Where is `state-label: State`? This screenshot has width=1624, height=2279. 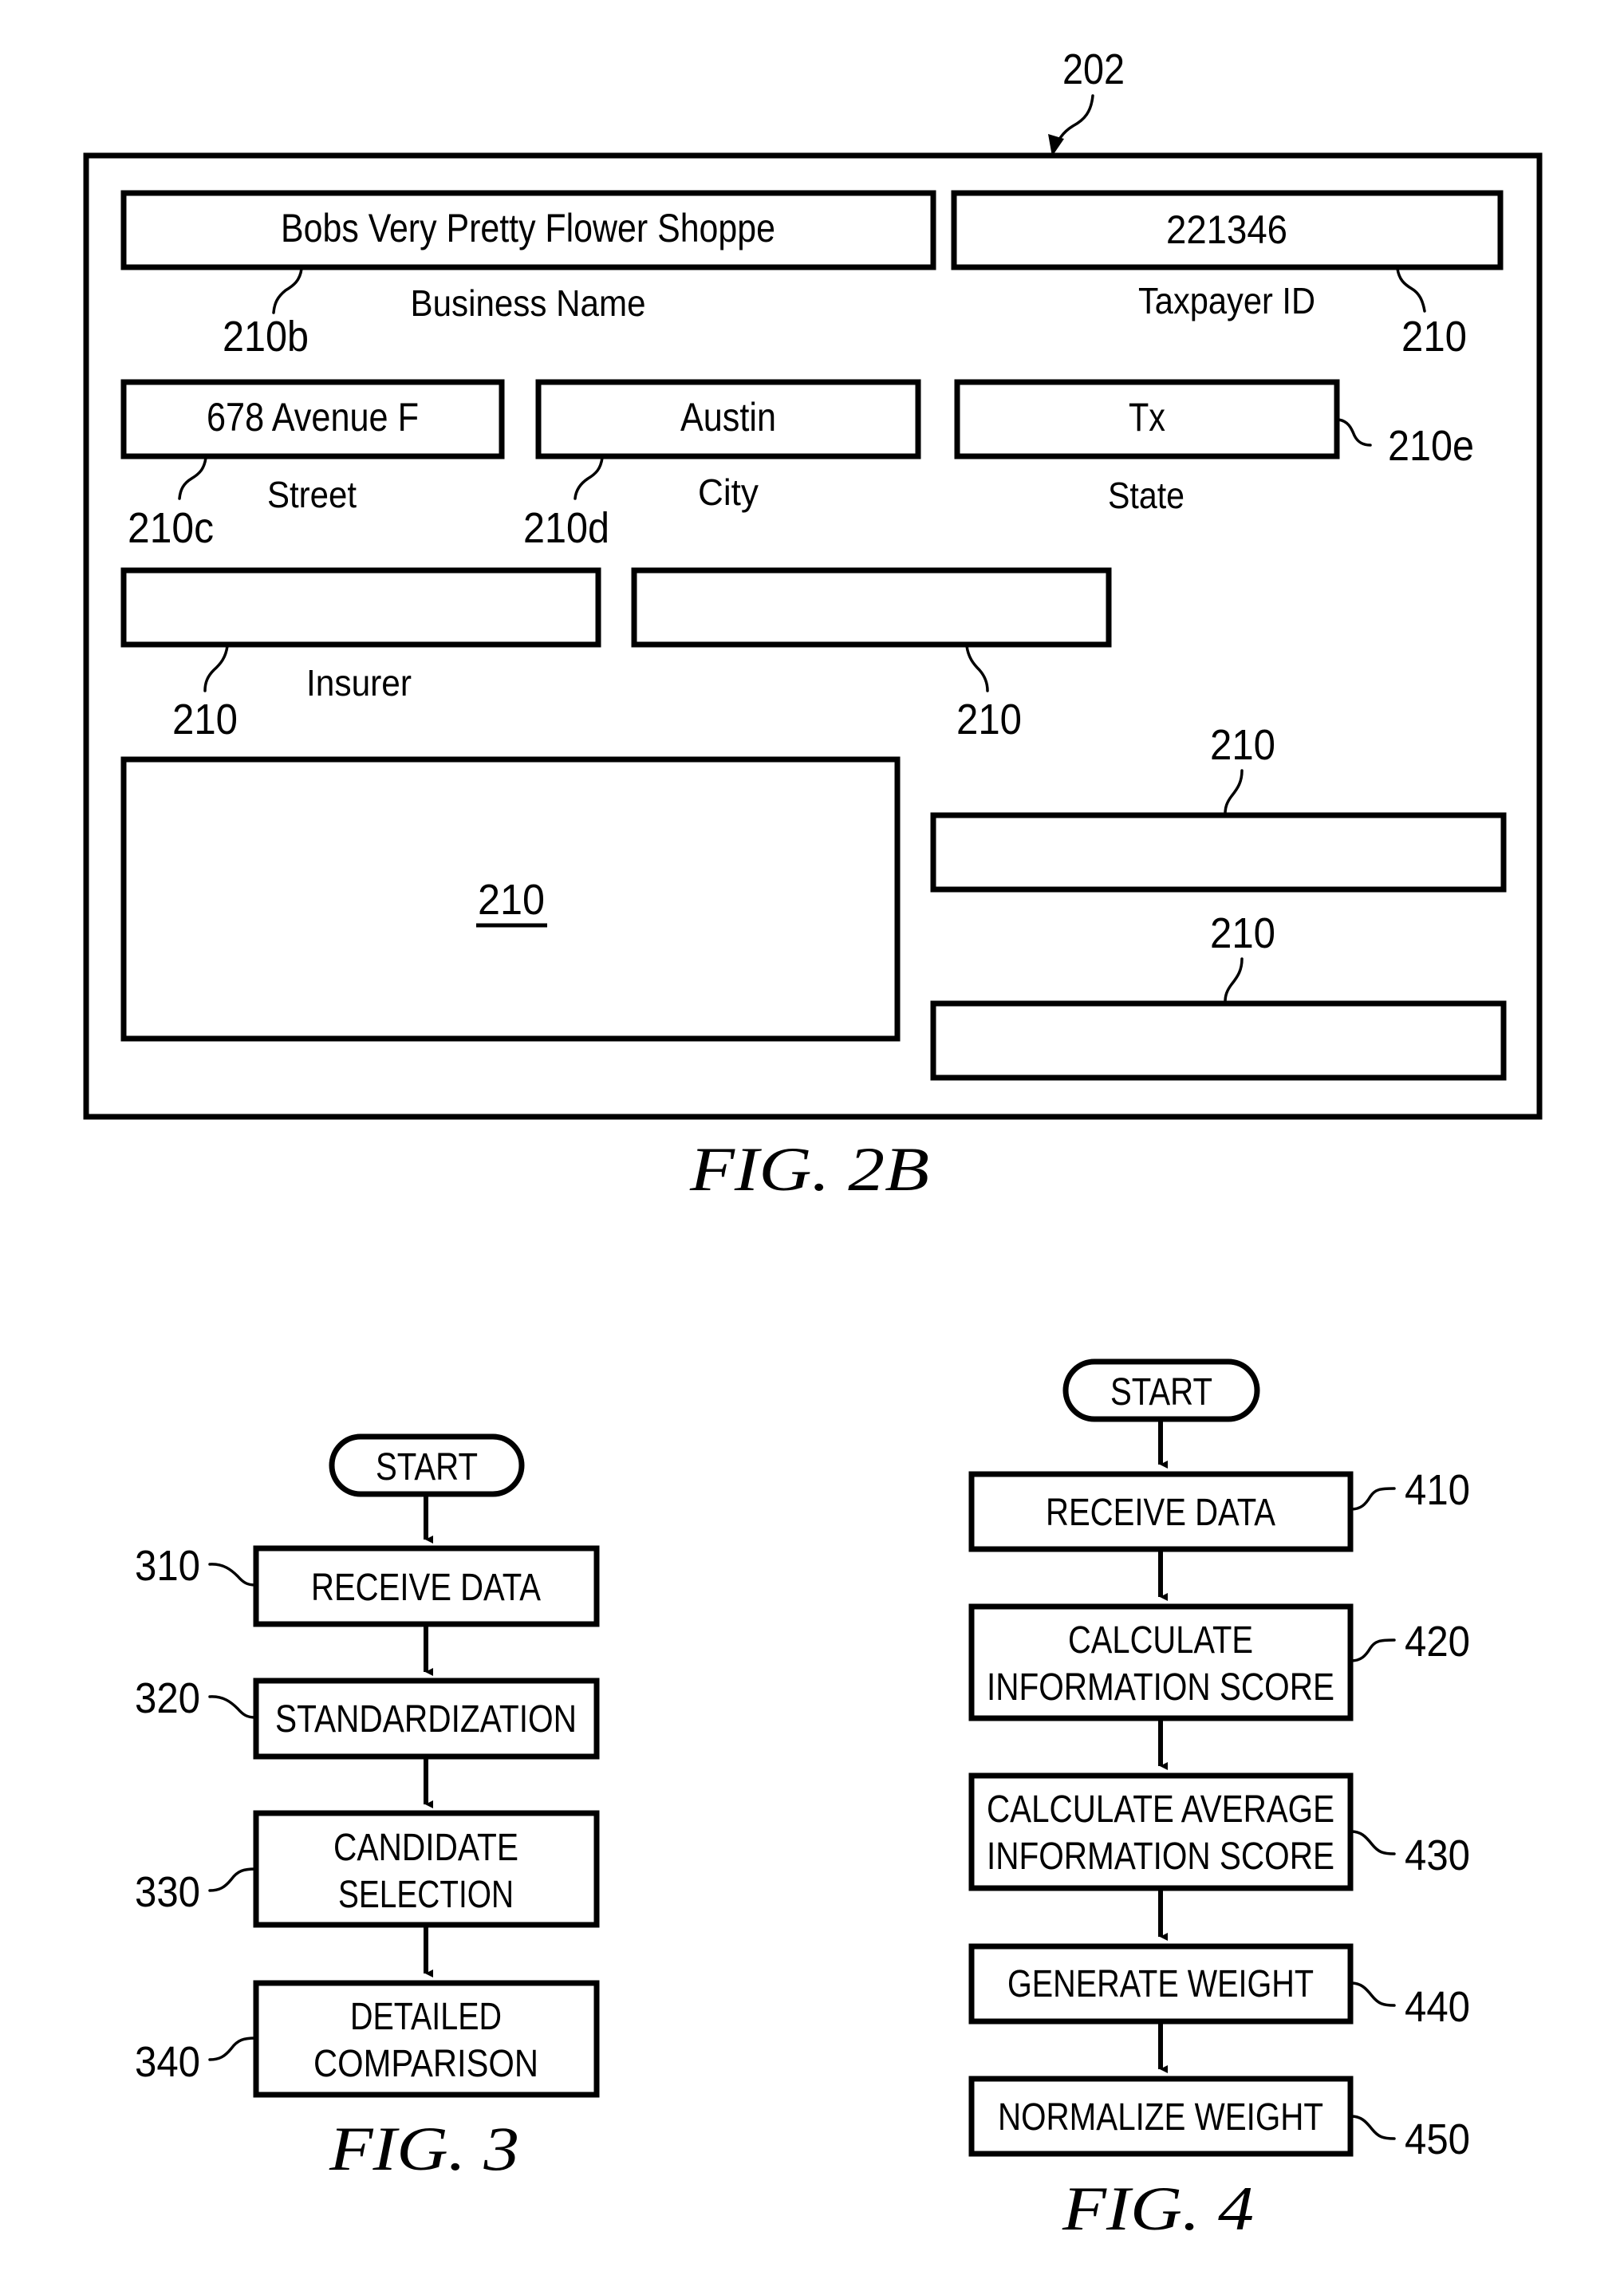
state-label: State is located at coordinates (1146, 496).